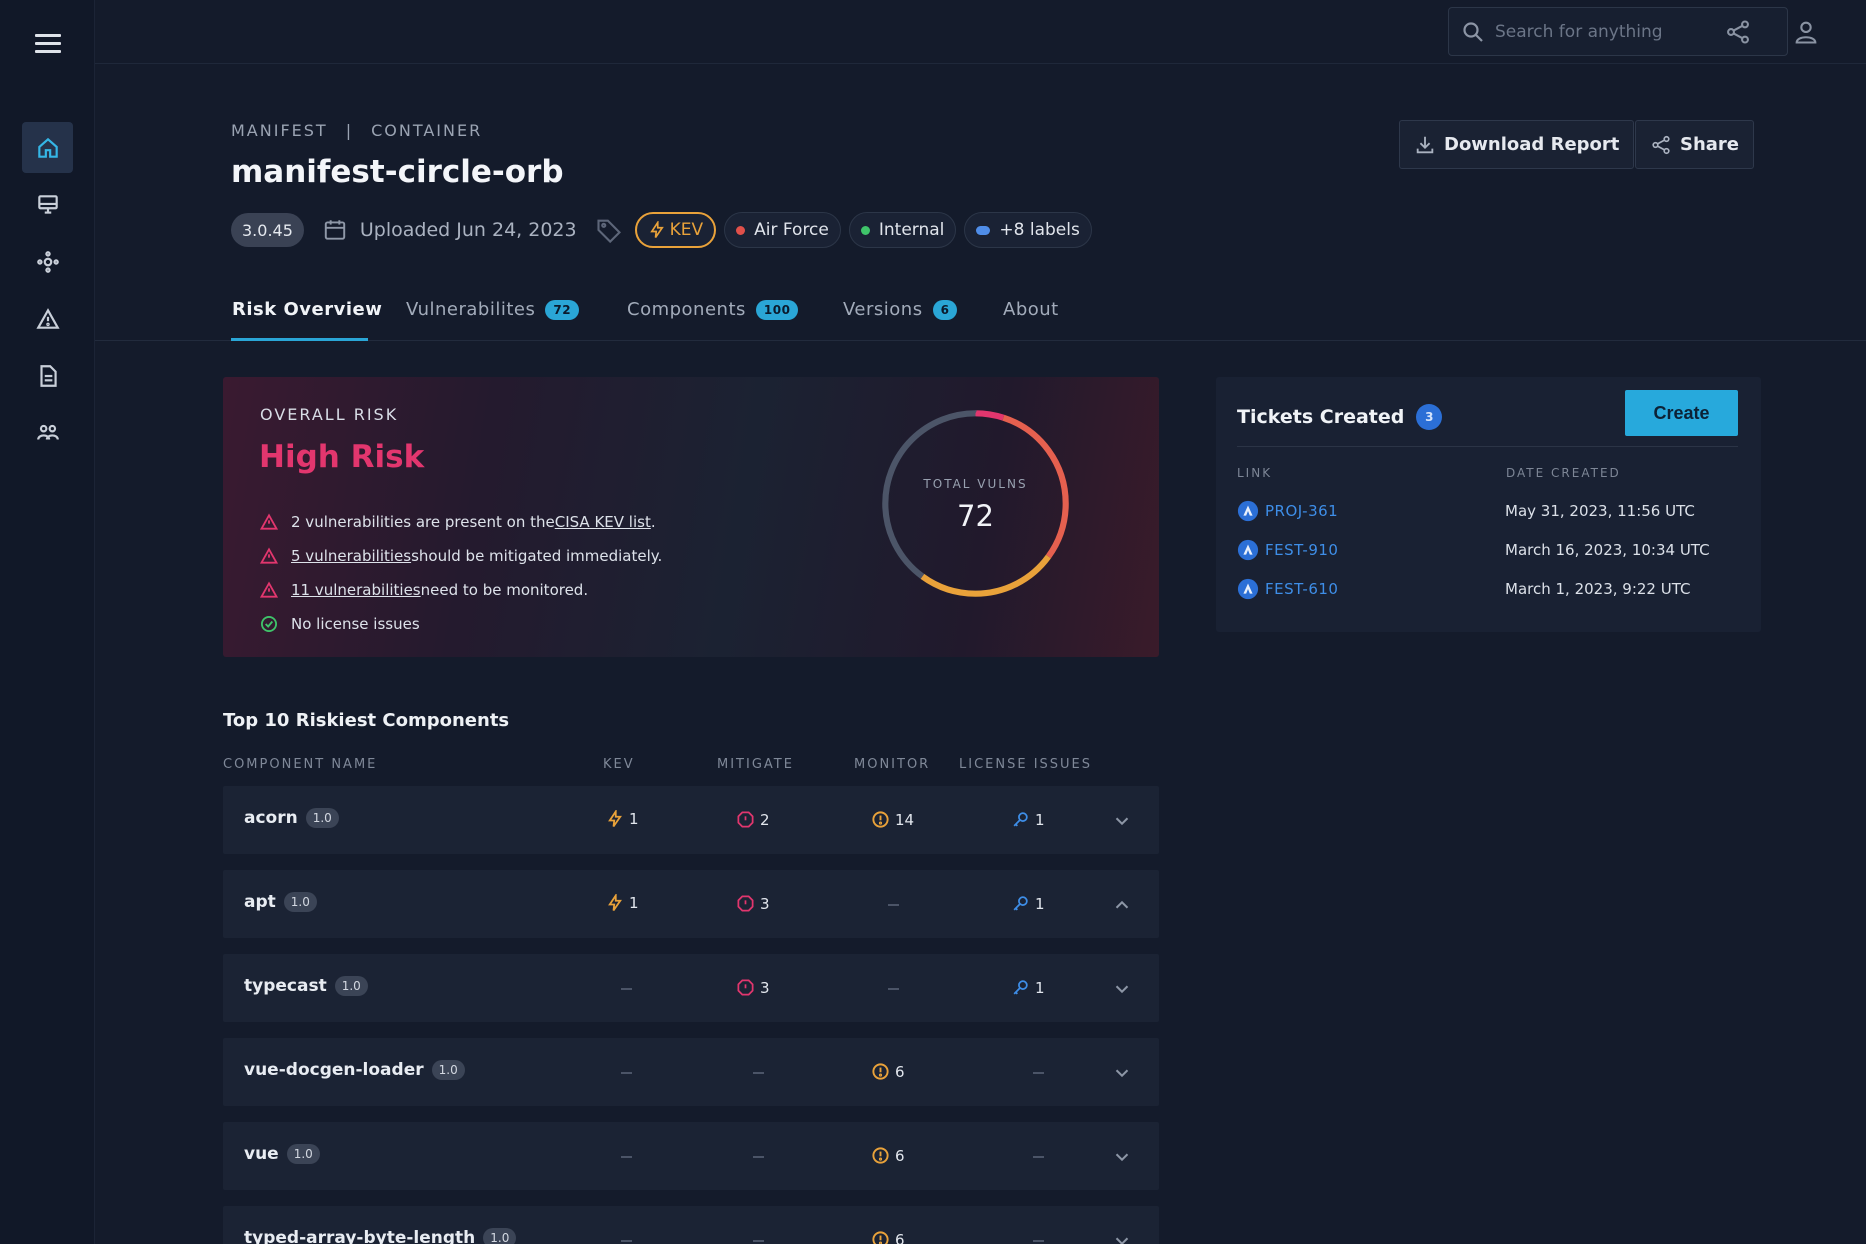 The width and height of the screenshot is (1866, 1244). I want to click on tab-about-label: About, so click(1031, 309).